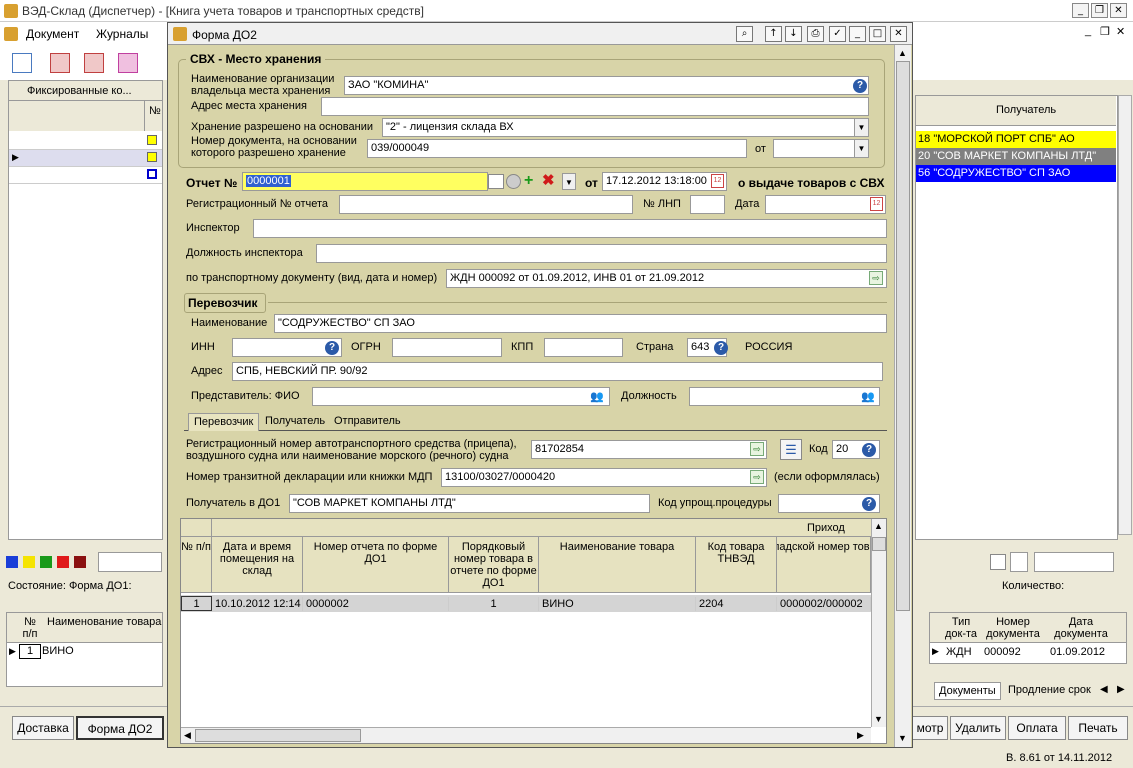 The width and height of the screenshot is (1133, 768). Describe the element at coordinates (557, 371) in the screenshot. I see `carrier-address-field: СПБ, НЕВСКИЙ ПР. 90/92` at that location.